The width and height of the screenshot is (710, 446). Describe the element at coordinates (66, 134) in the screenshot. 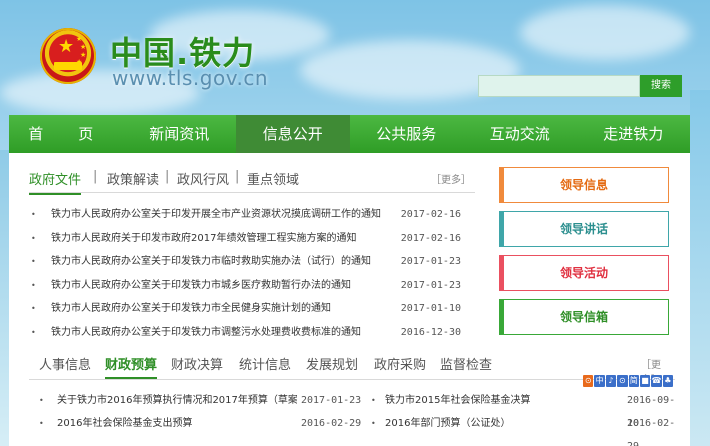

I see `nav-item-home: 首 页` at that location.